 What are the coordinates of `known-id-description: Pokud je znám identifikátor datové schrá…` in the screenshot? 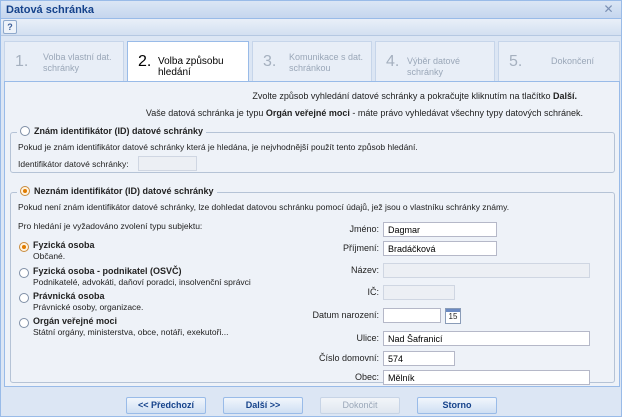 It's located at (218, 147).